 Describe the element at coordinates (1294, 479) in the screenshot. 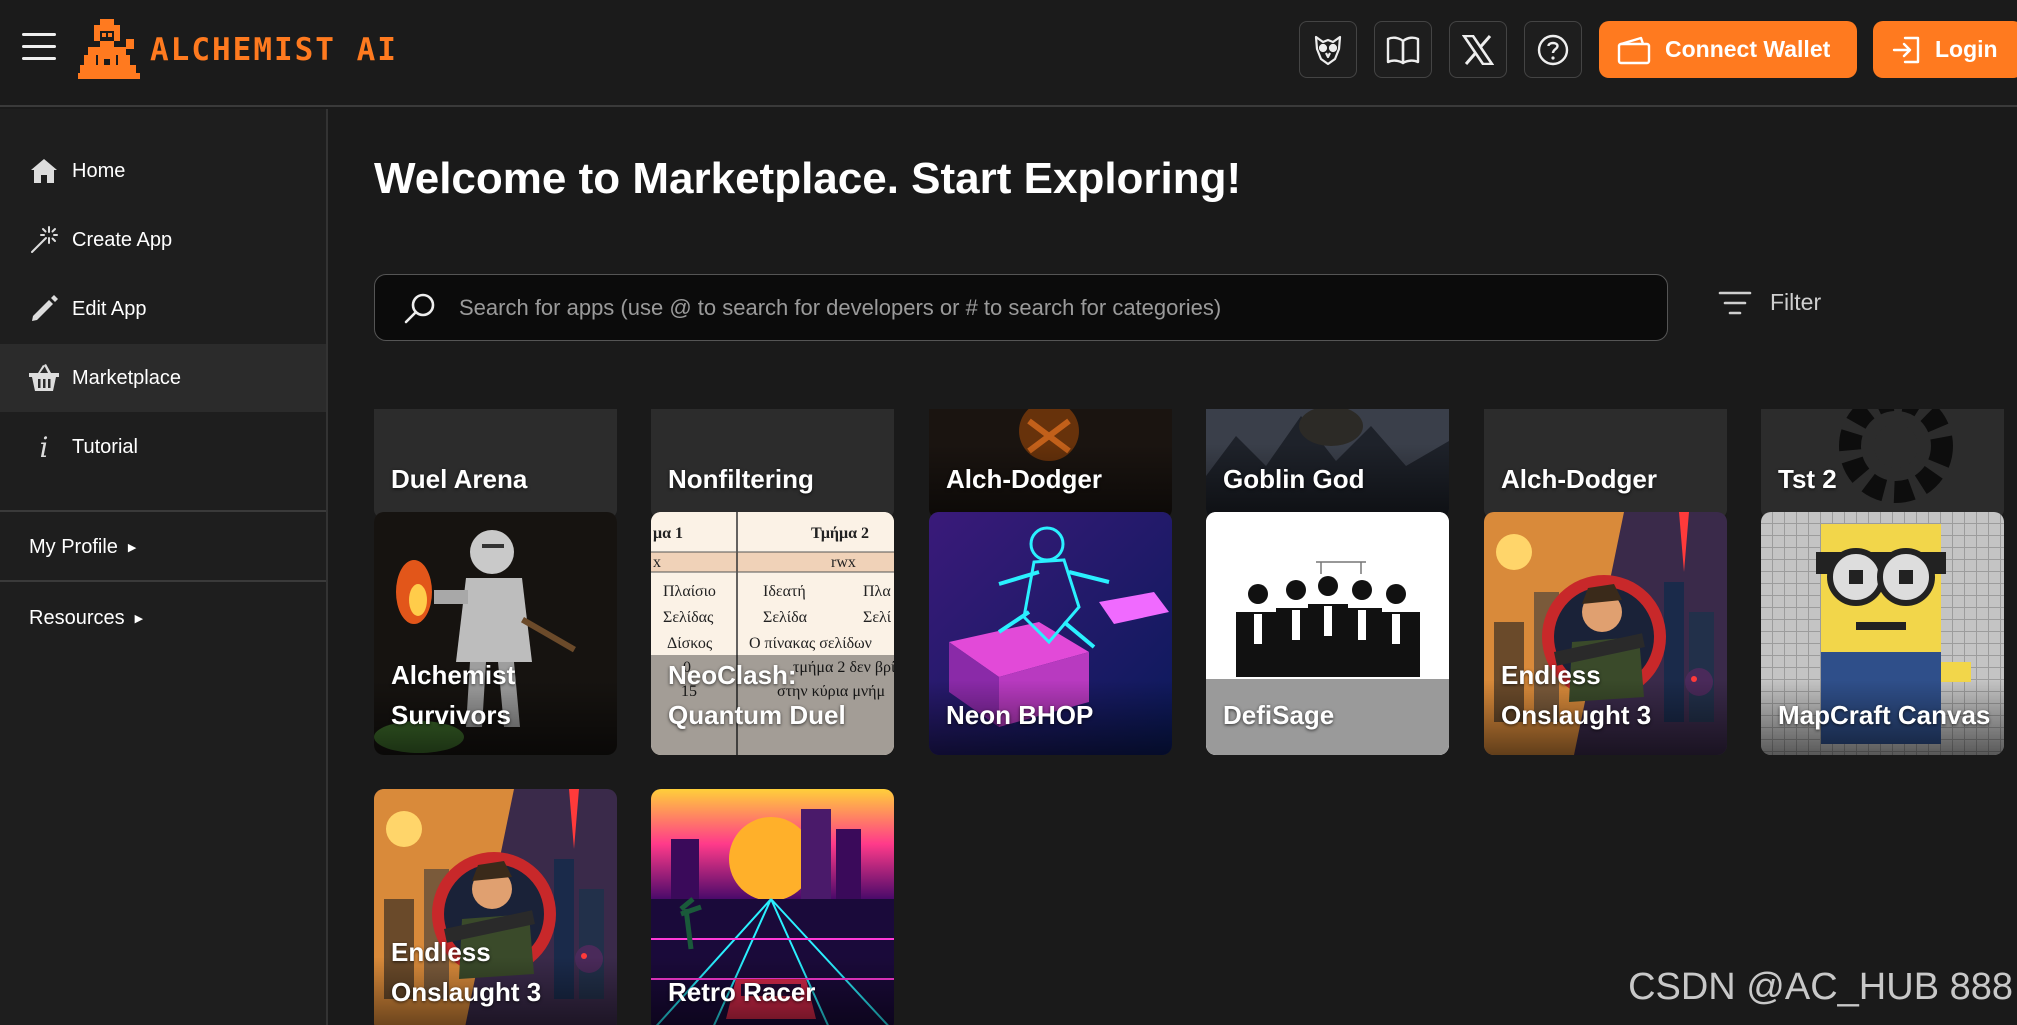

I see `app-card-title: Goblin God` at that location.